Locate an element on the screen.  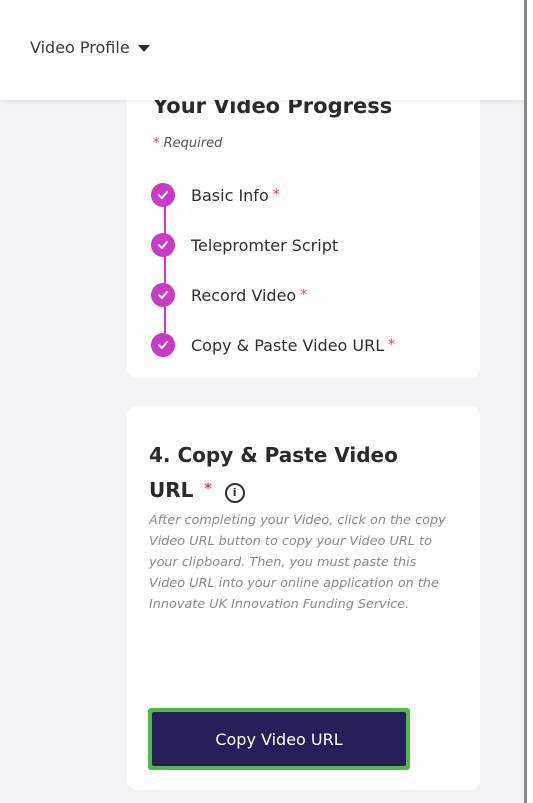
copy-section-title-text: 4. Copy & Paste Video URL is located at coordinates (273, 472).